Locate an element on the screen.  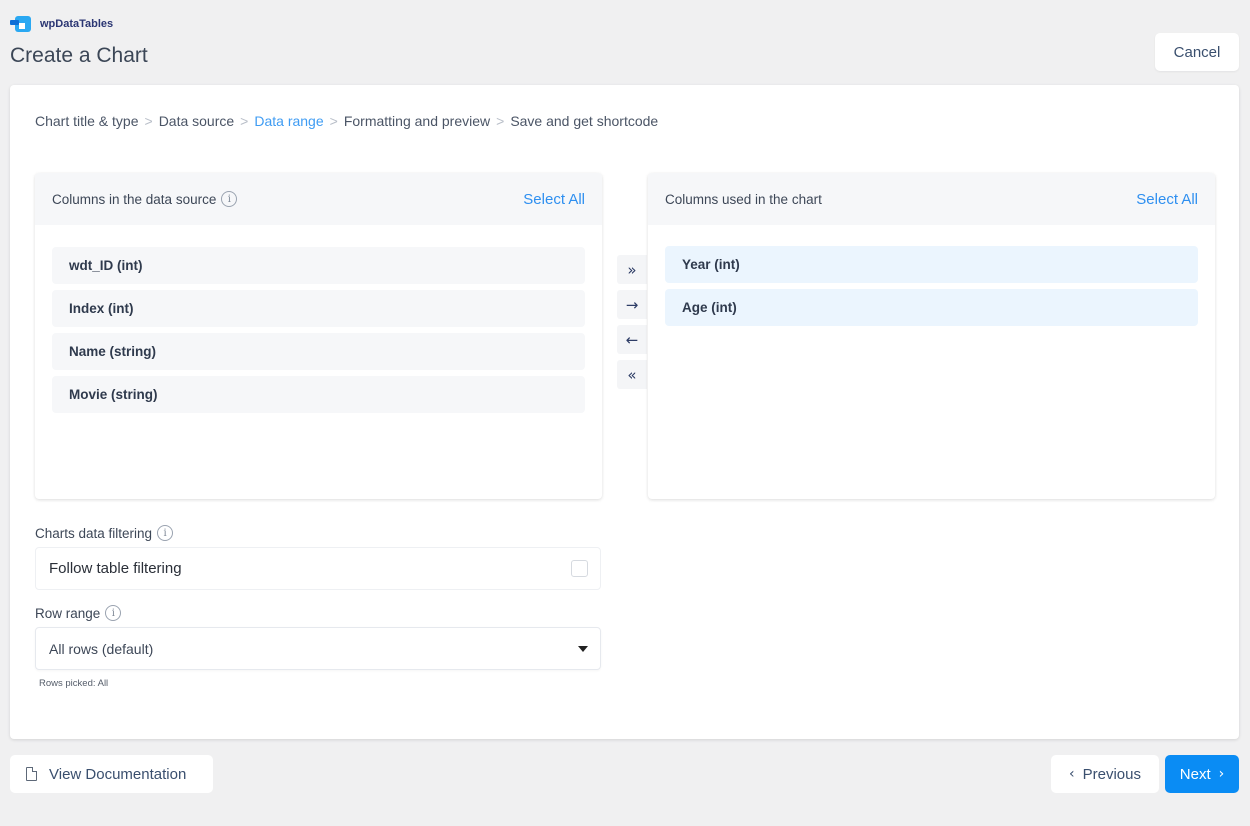
chart-select-all-link: Select All is located at coordinates (1167, 199).